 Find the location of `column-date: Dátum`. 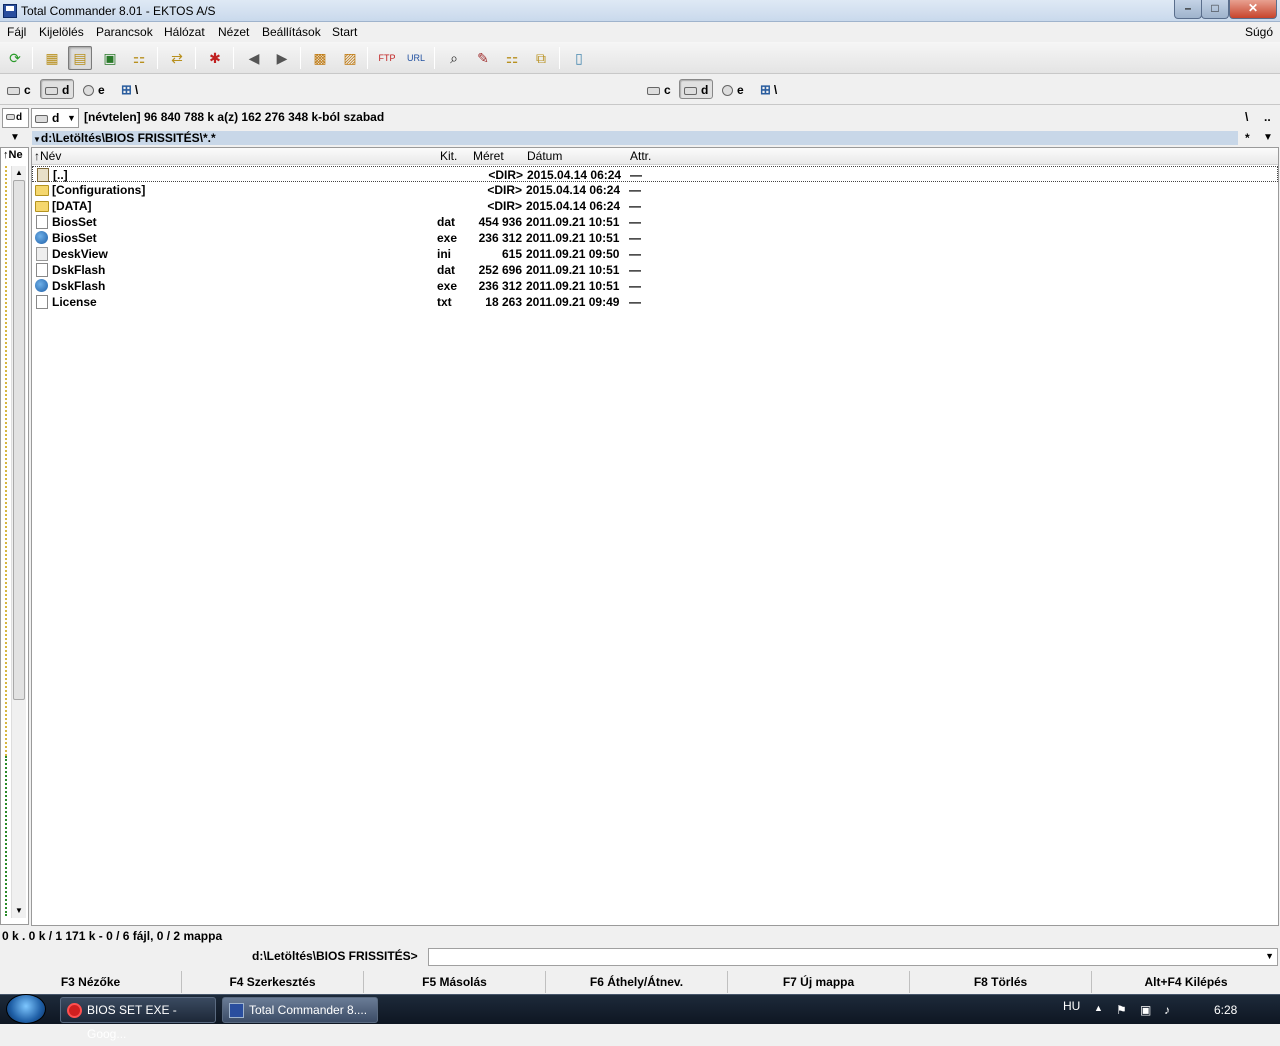

column-date: Dátum is located at coordinates (544, 156).